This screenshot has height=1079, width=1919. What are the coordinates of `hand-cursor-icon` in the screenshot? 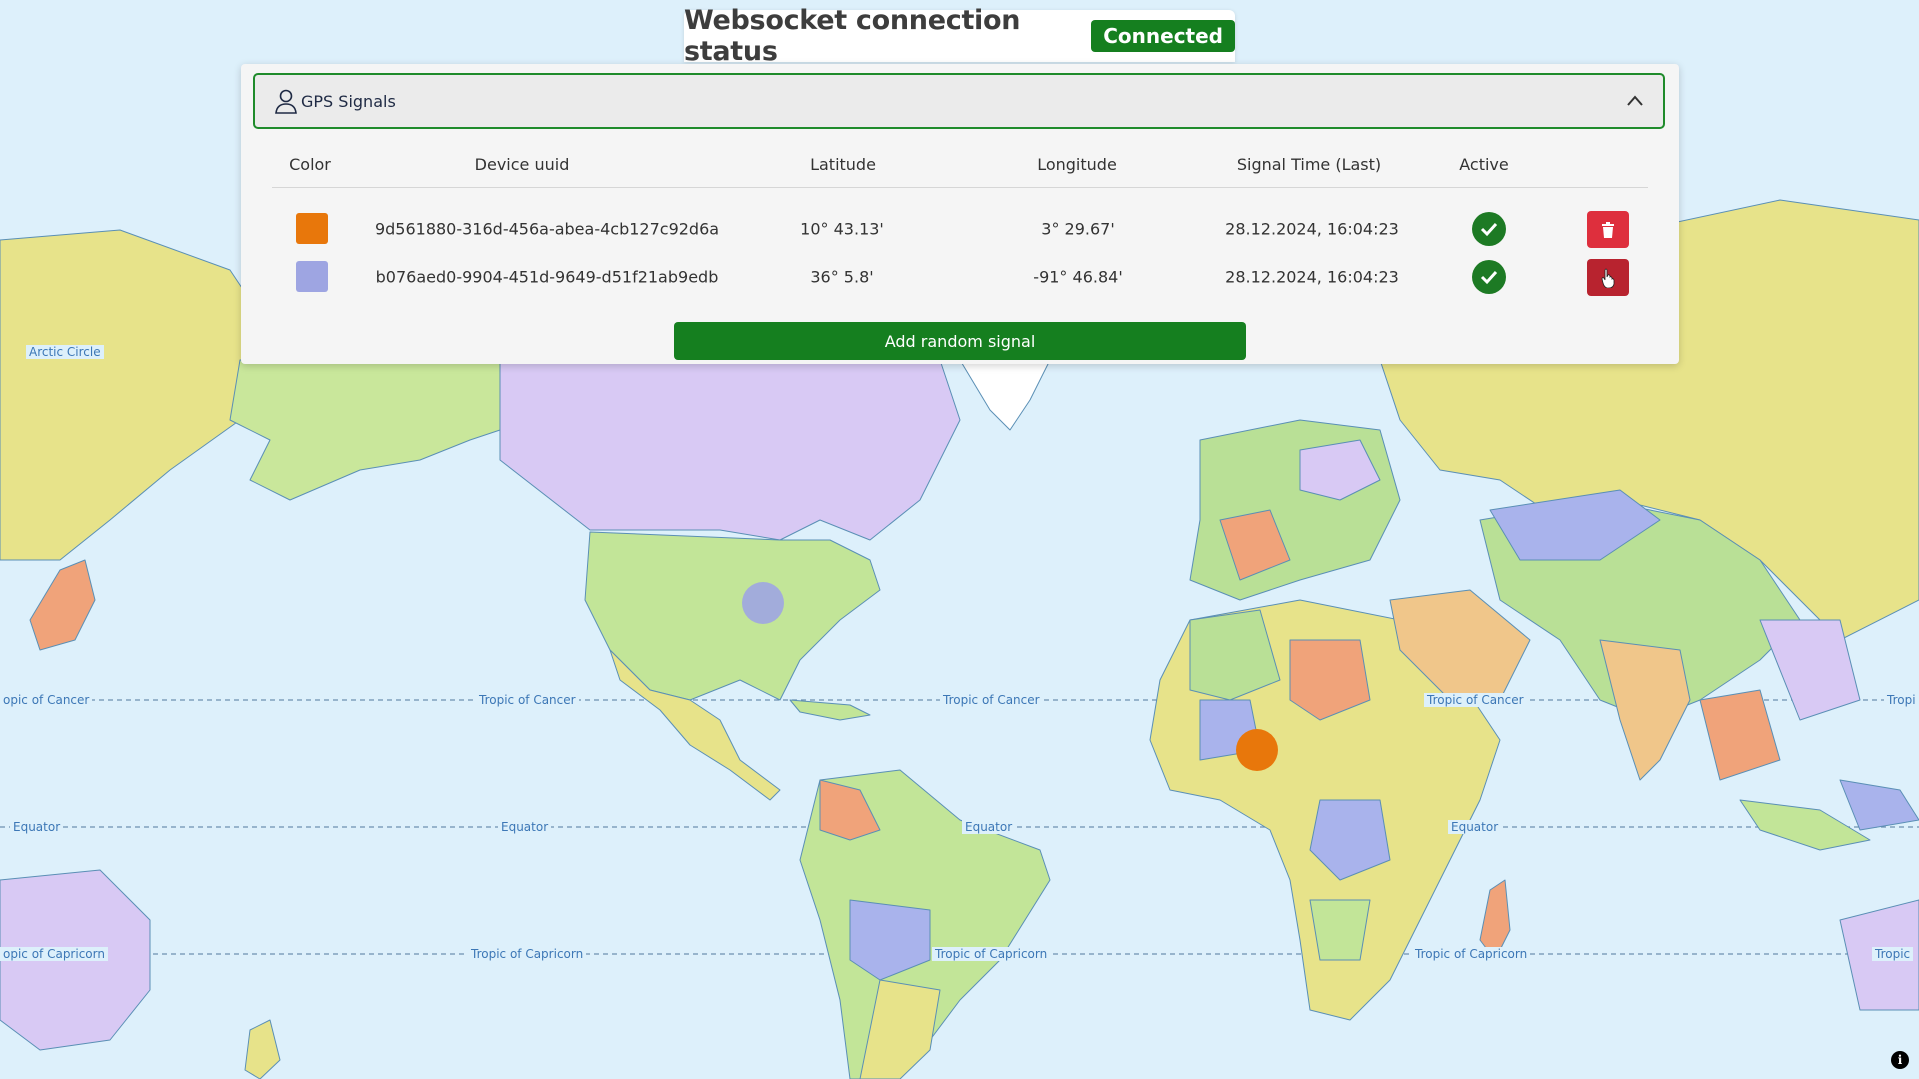 It's located at (1608, 278).